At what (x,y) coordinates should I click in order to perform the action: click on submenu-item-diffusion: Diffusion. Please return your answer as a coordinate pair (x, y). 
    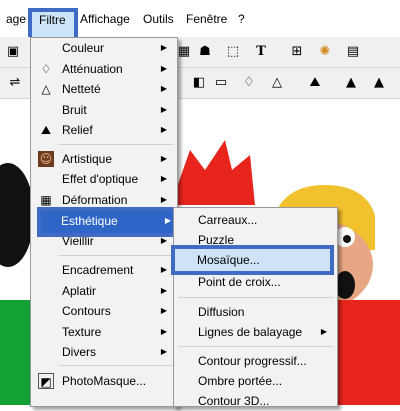
    Looking at the image, I should click on (255, 312).